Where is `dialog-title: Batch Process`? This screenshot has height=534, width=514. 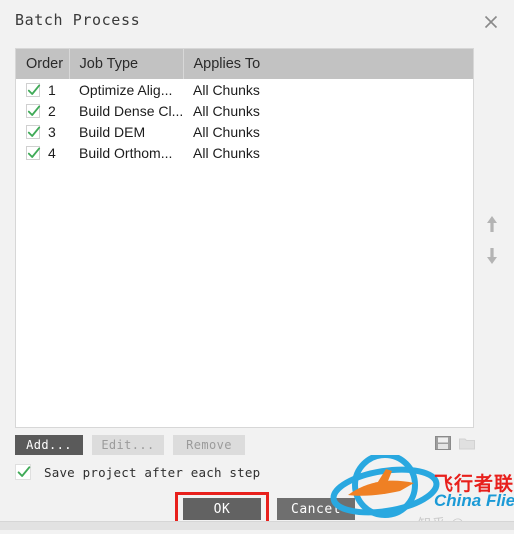
dialog-title: Batch Process is located at coordinates (78, 20).